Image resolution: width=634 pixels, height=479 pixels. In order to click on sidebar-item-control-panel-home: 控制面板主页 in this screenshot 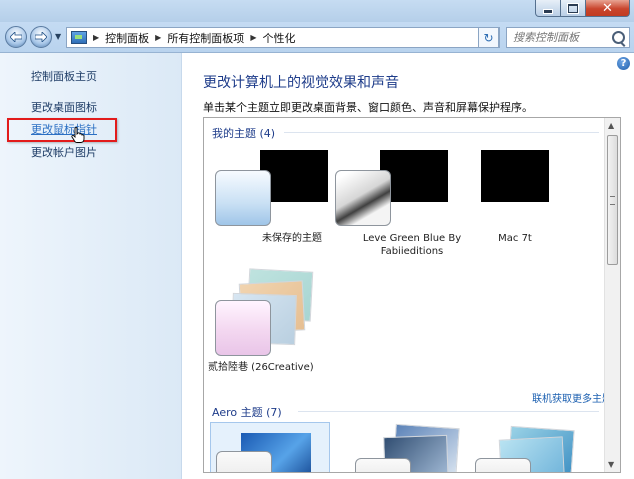, I will do `click(64, 76)`.